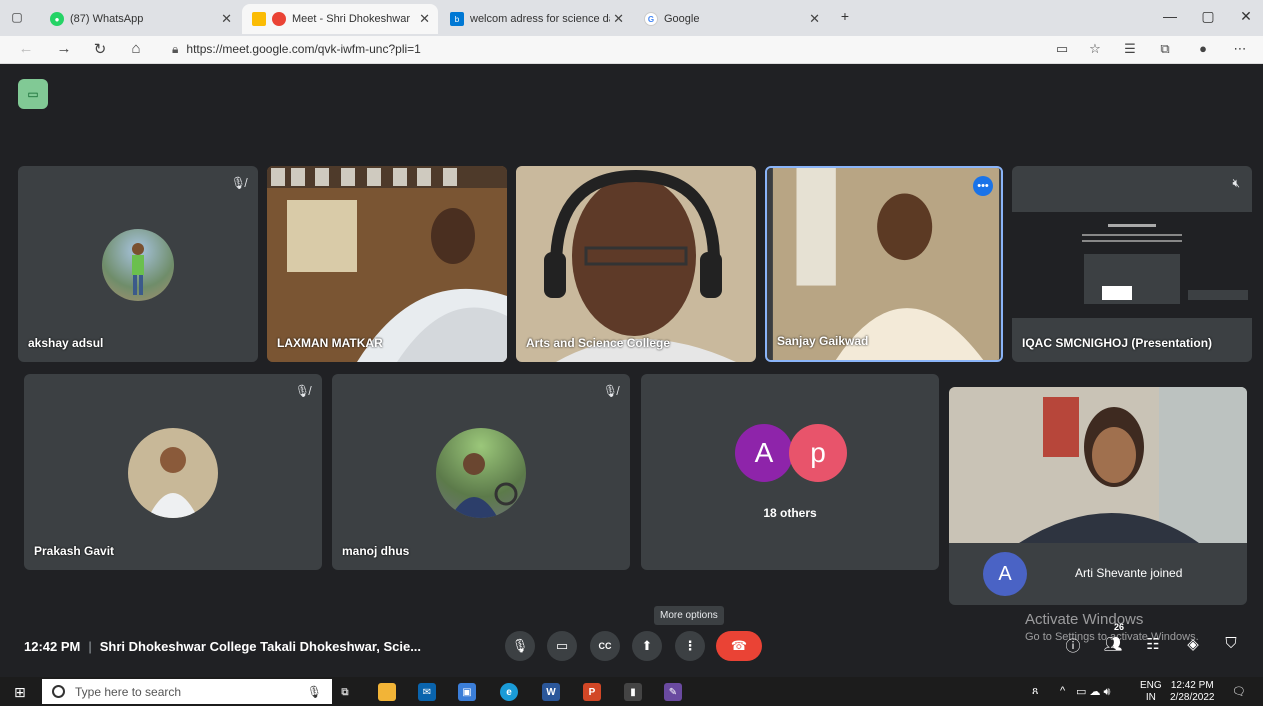 This screenshot has height=706, width=1263. I want to click on windows-start-icon: ⊞, so click(20, 692).